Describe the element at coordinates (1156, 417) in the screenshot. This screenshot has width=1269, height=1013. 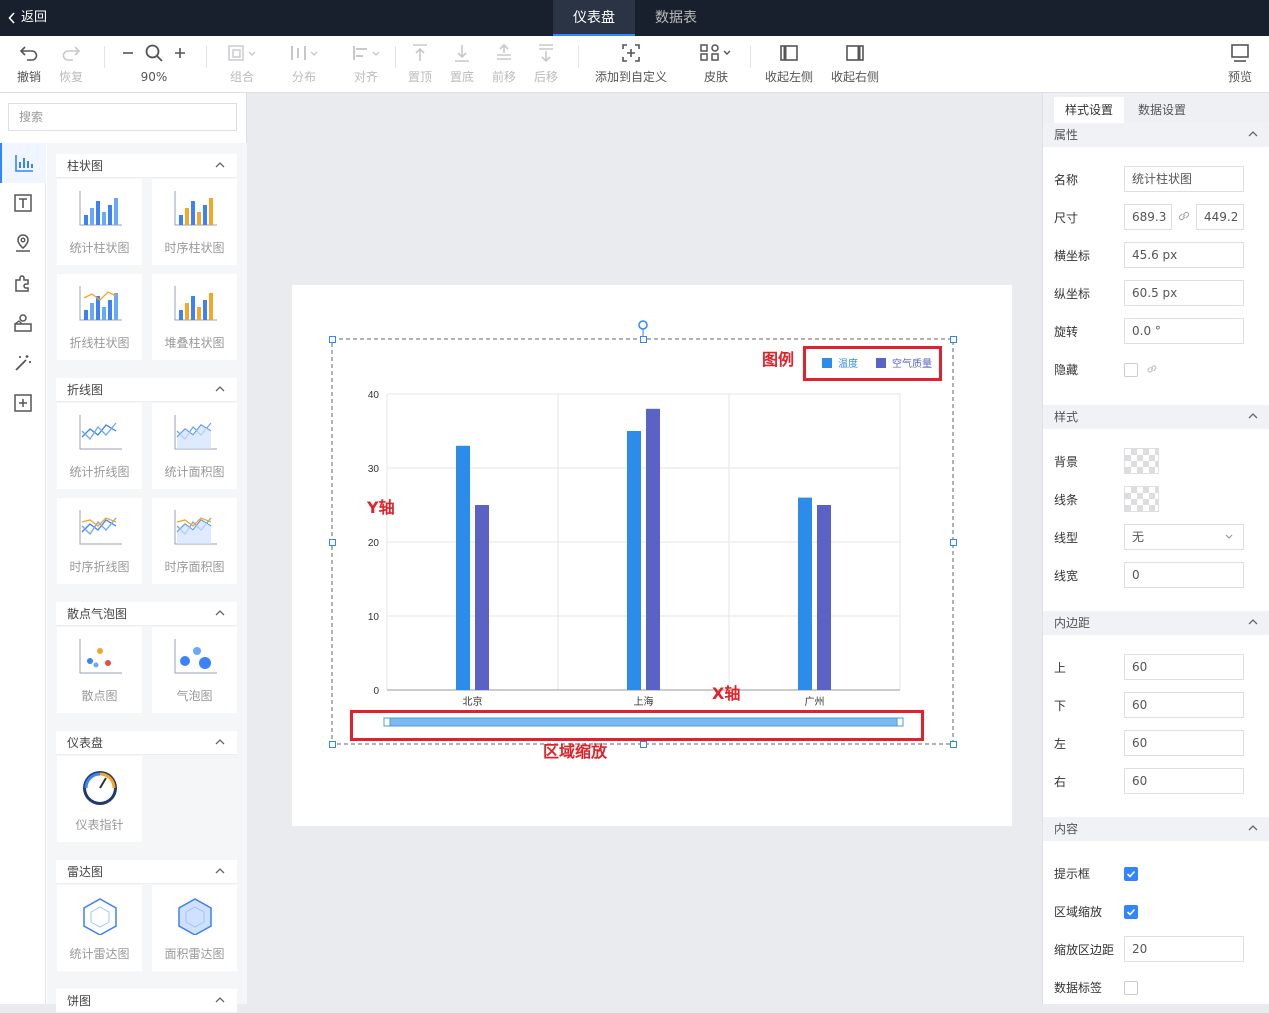
I see `section-style: 样式` at that location.